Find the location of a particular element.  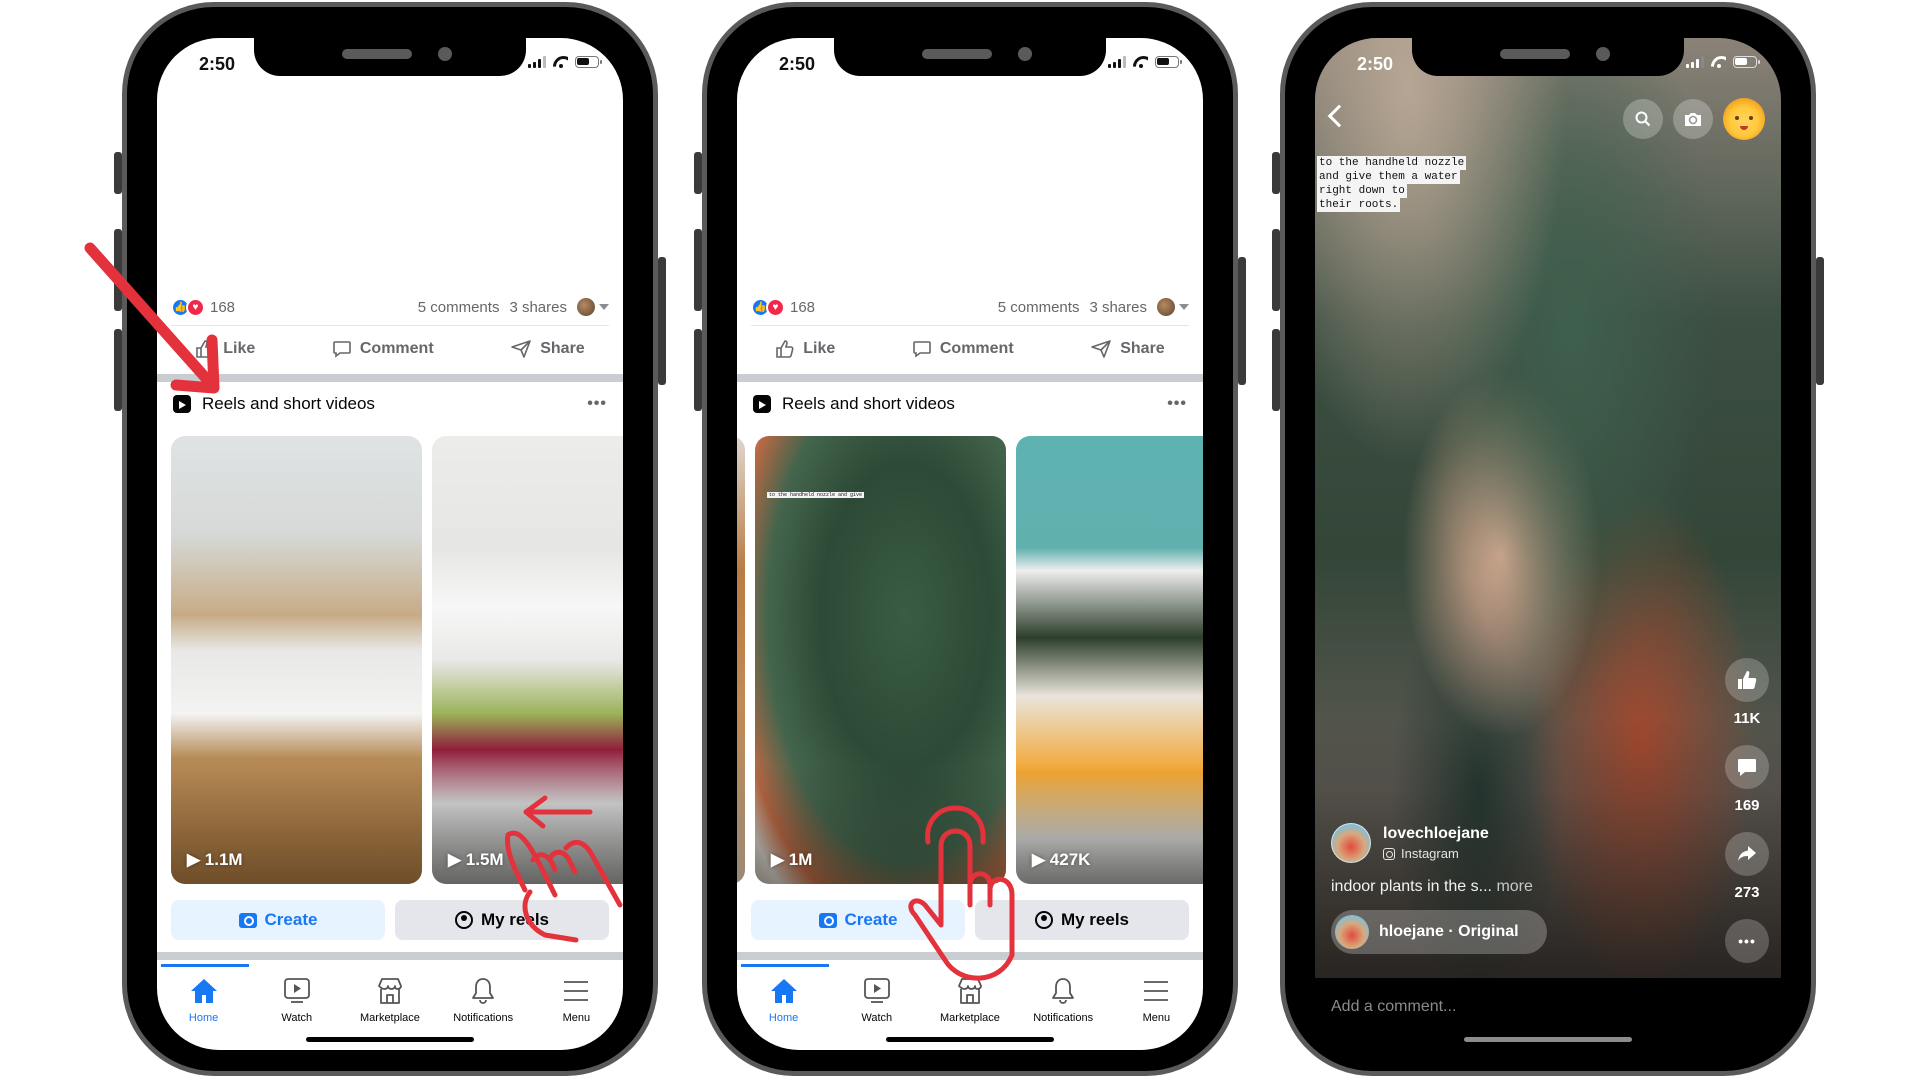

reel-card is located at coordinates (741, 660).